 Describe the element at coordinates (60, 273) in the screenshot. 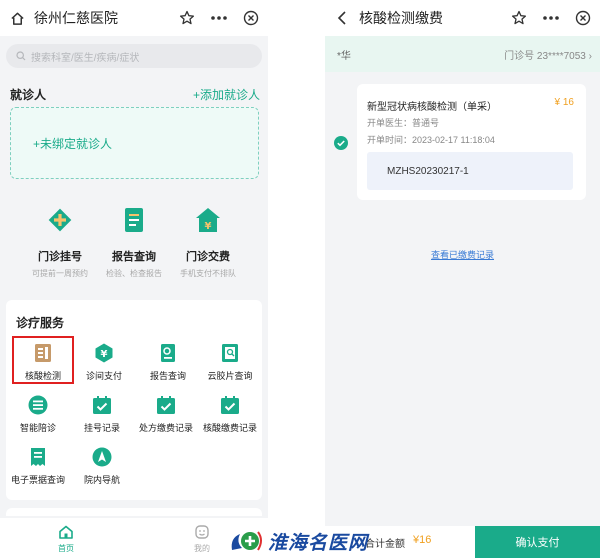

I see `quick-registration-sub: 可提前一周预约` at that location.